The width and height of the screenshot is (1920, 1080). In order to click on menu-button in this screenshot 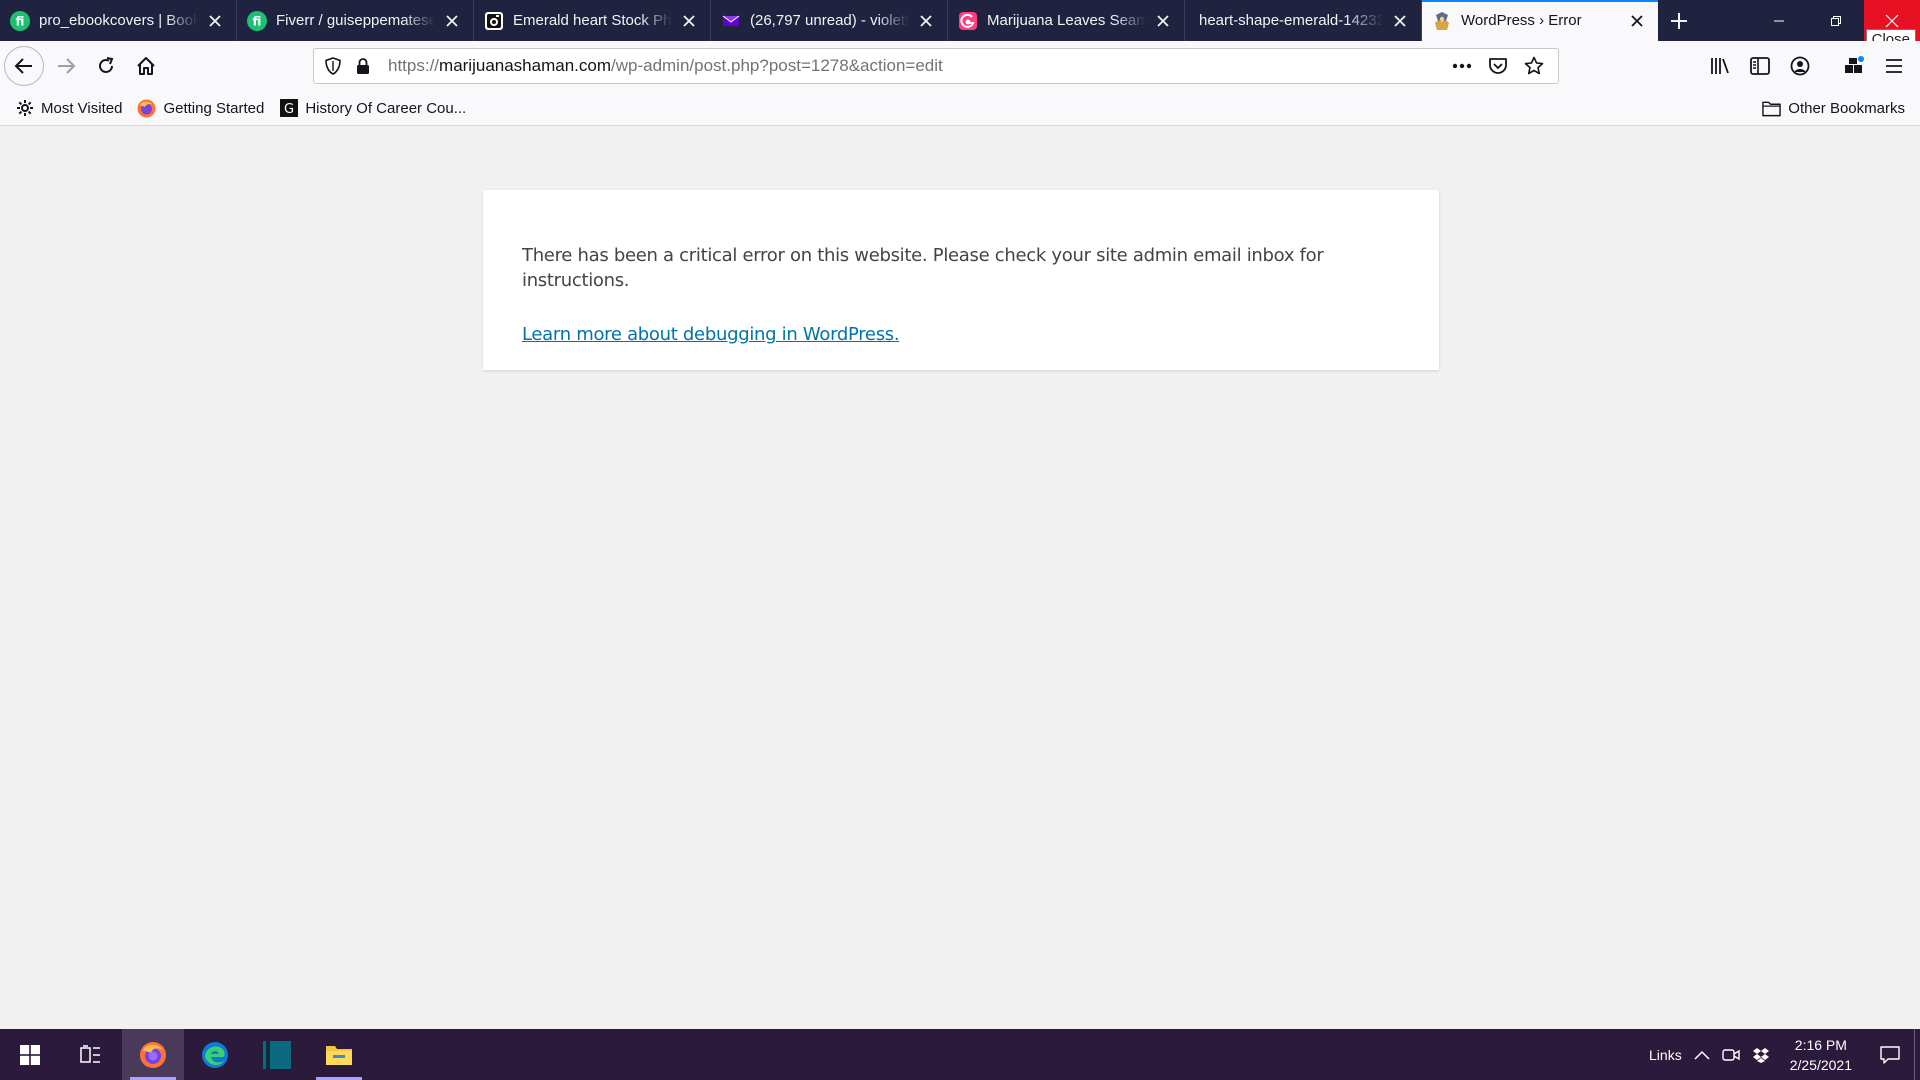, I will do `click(1894, 66)`.